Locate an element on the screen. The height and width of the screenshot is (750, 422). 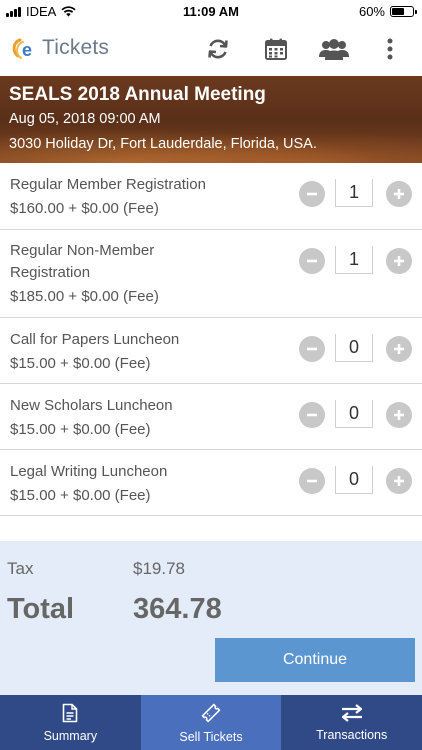
logo-text: Tickets is located at coordinates (76, 47).